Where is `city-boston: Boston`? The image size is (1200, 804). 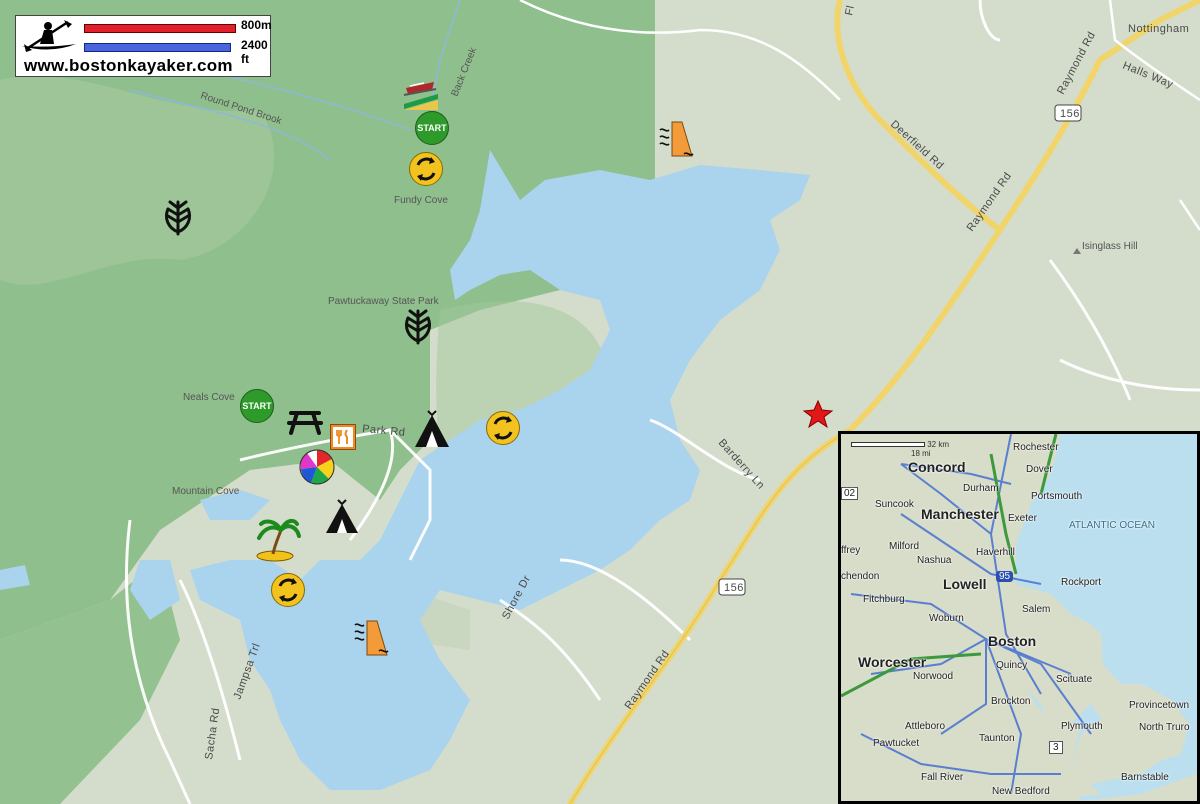 city-boston: Boston is located at coordinates (1012, 641).